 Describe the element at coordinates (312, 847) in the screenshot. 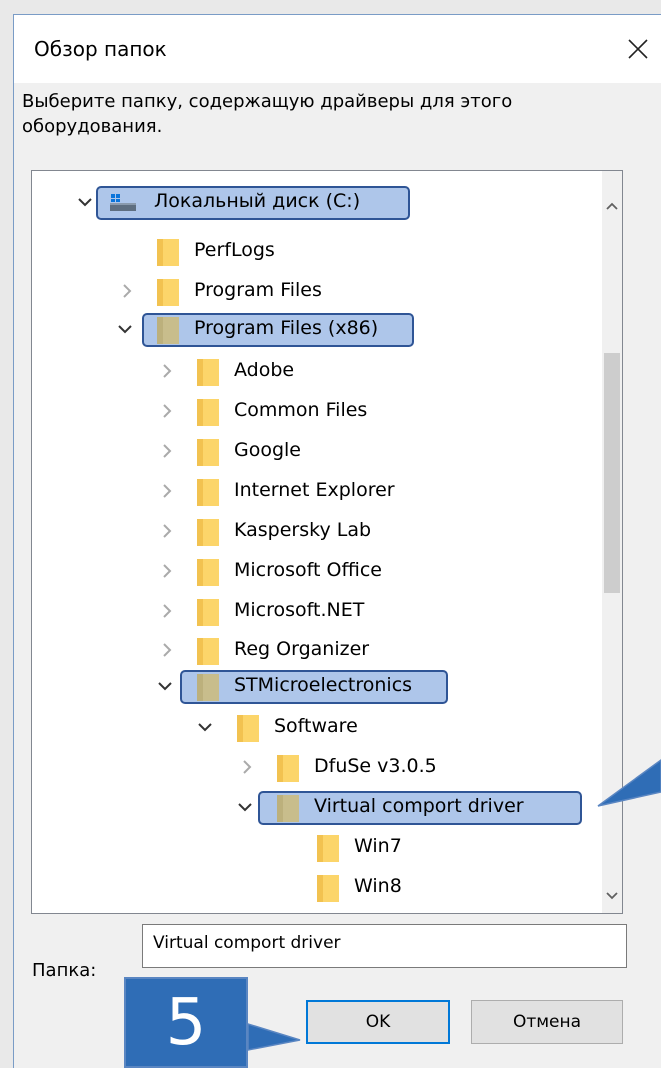

I see `tree-item-win7: Win7` at that location.